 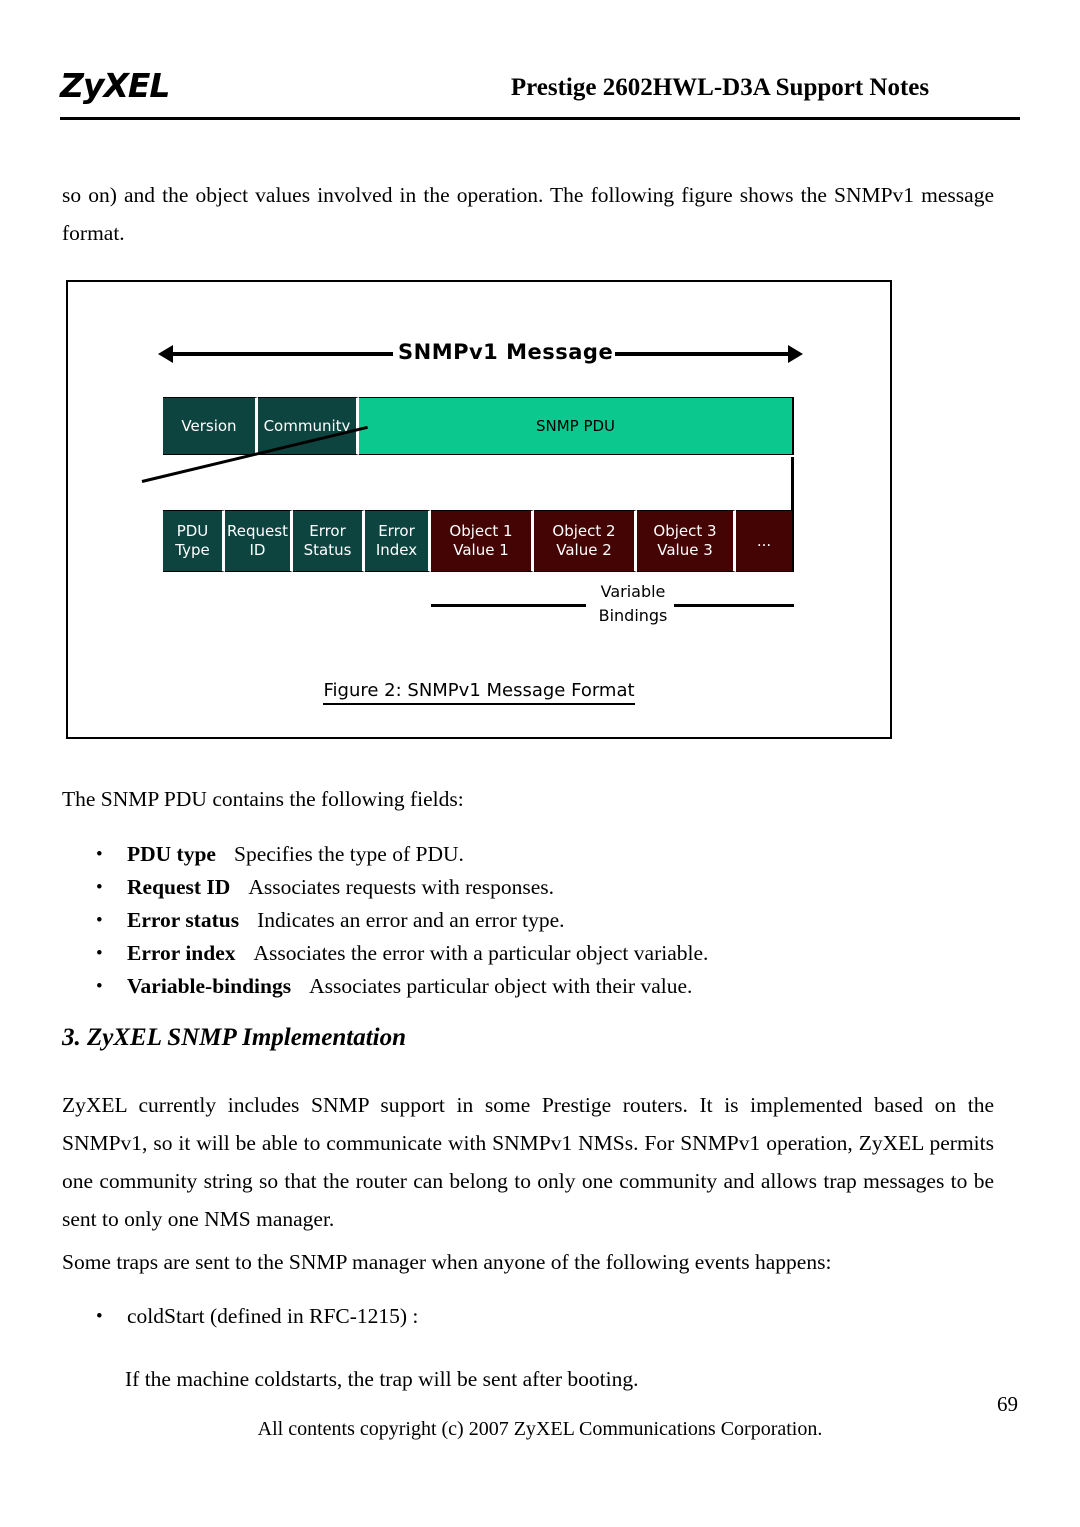 I want to click on connector-vertical-line, so click(x=792, y=483).